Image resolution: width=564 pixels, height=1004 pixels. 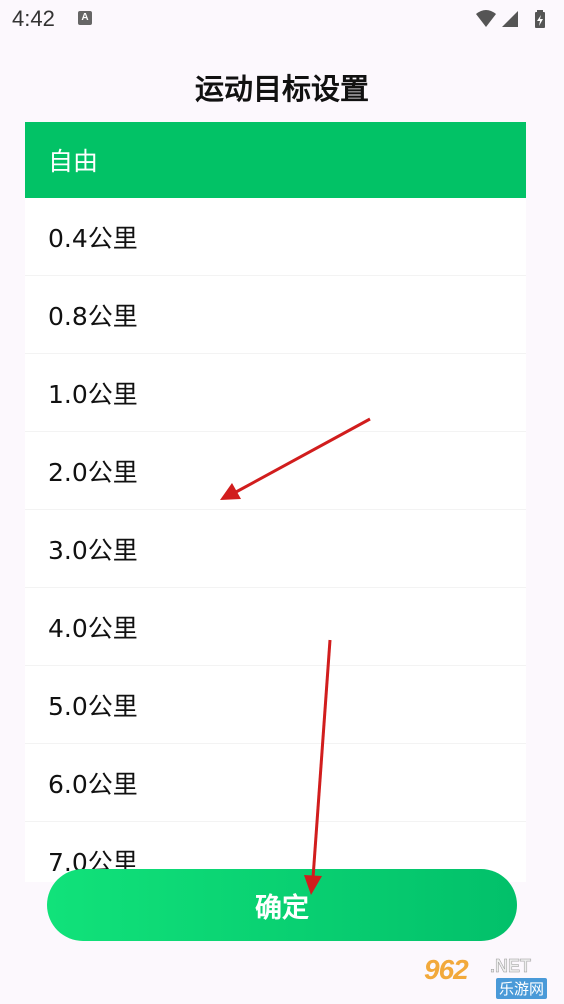 What do you see at coordinates (275, 160) in the screenshot?
I see `option-free: 自由` at bounding box center [275, 160].